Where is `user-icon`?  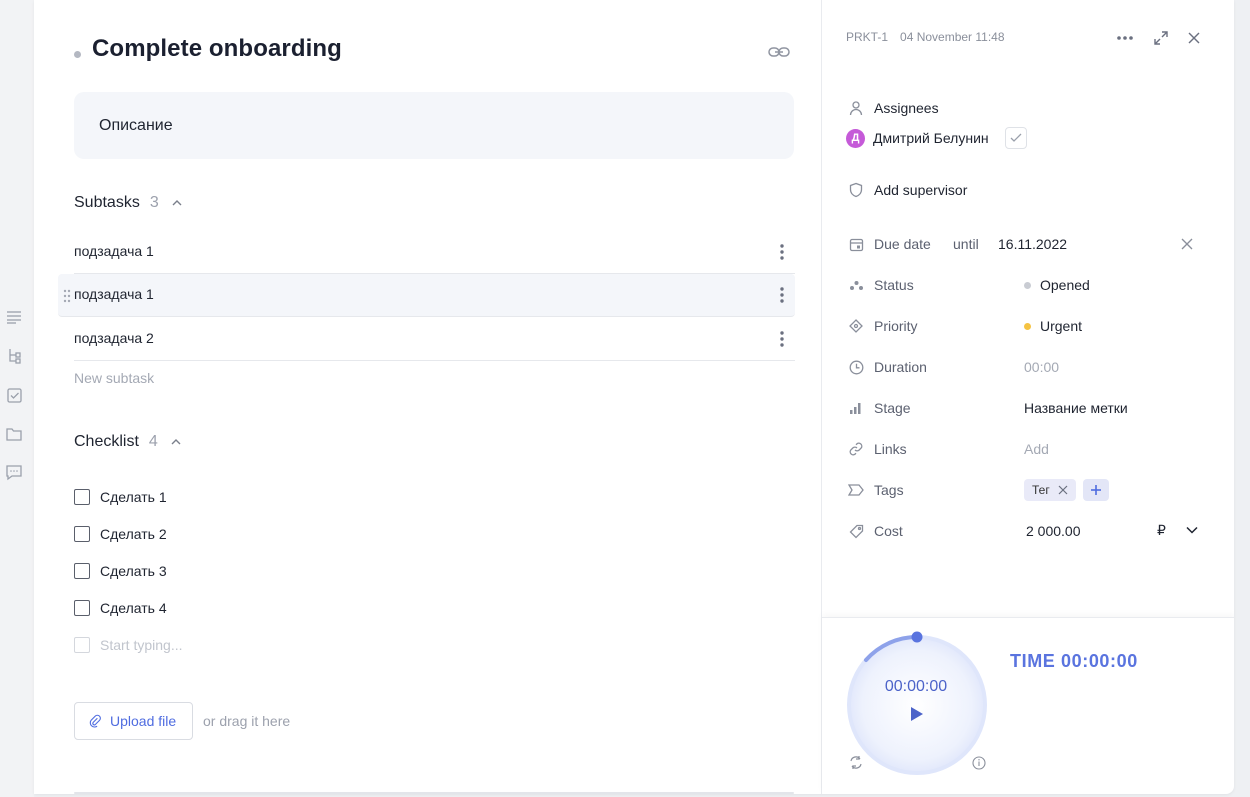 user-icon is located at coordinates (856, 108).